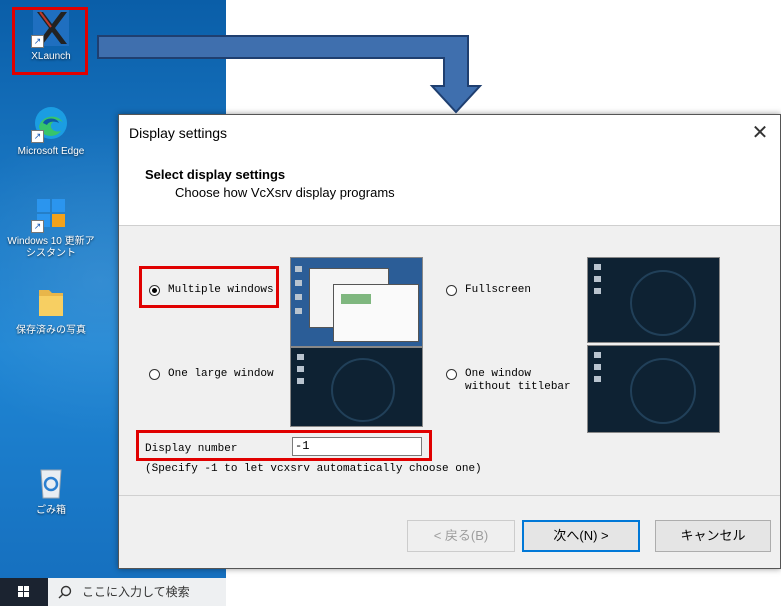  Describe the element at coordinates (215, 174) in the screenshot. I see `dialog-heading: Select display settings` at that location.